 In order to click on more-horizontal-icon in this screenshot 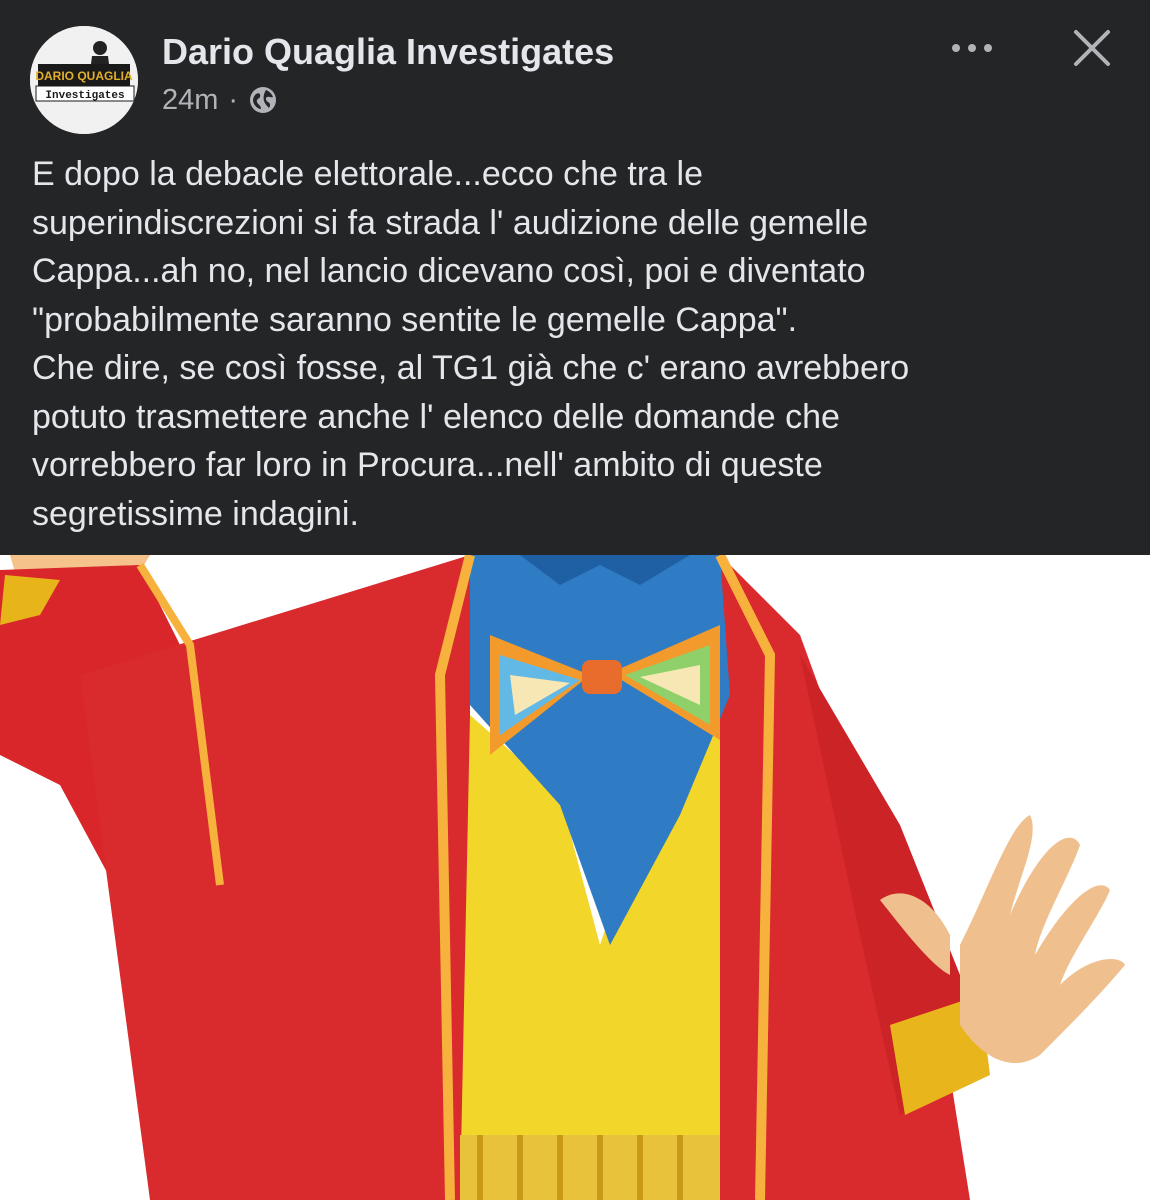, I will do `click(972, 48)`.